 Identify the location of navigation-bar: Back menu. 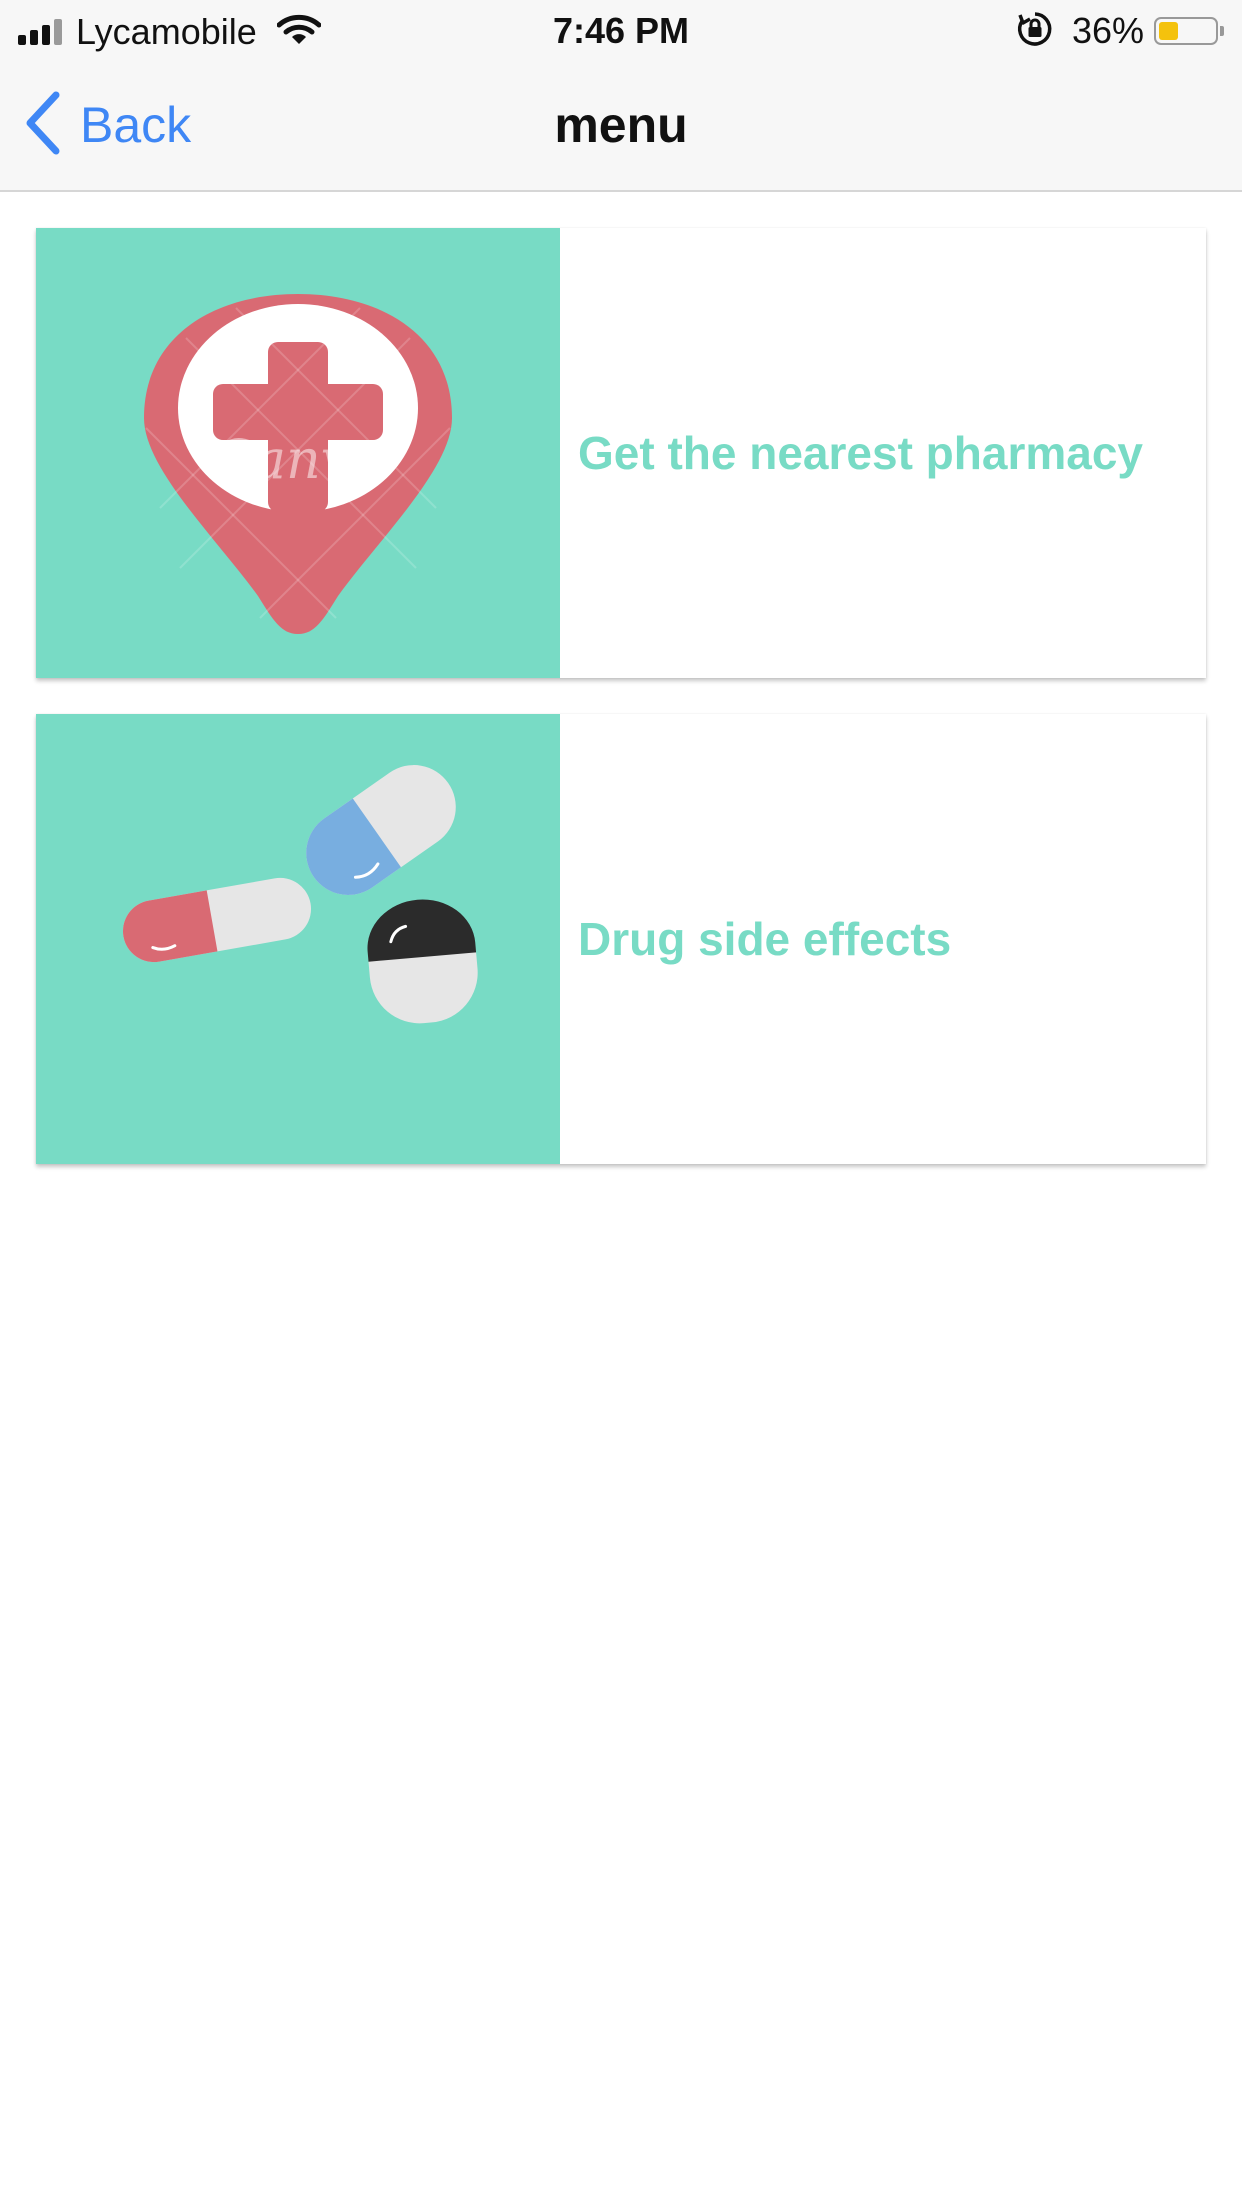
(621, 127).